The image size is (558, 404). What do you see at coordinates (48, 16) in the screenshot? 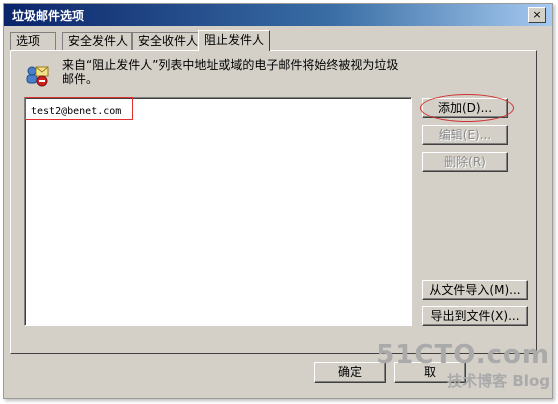
I see `window-title: 垃圾邮件选项` at bounding box center [48, 16].